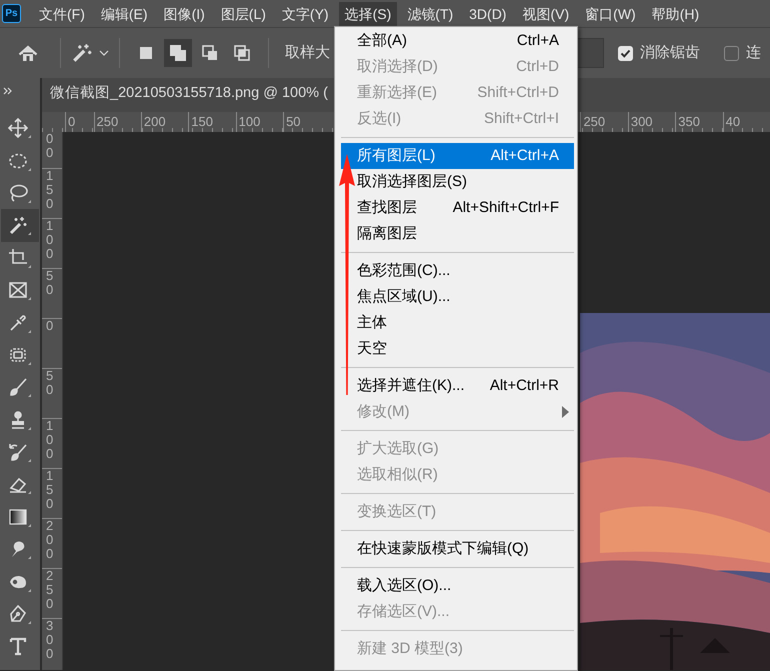 The width and height of the screenshot is (770, 671). What do you see at coordinates (517, 92) in the screenshot?
I see `shortcut-text: Shift+Ctrl+D` at bounding box center [517, 92].